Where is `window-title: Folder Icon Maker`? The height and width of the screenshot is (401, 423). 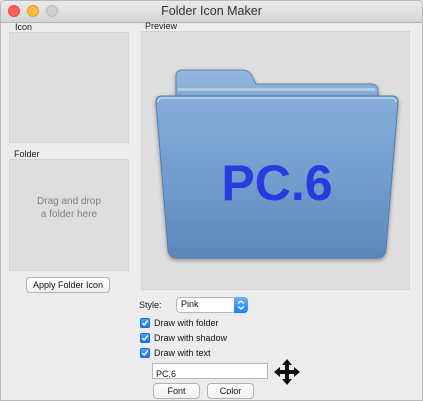
window-title: Folder Icon Maker is located at coordinates (211, 11).